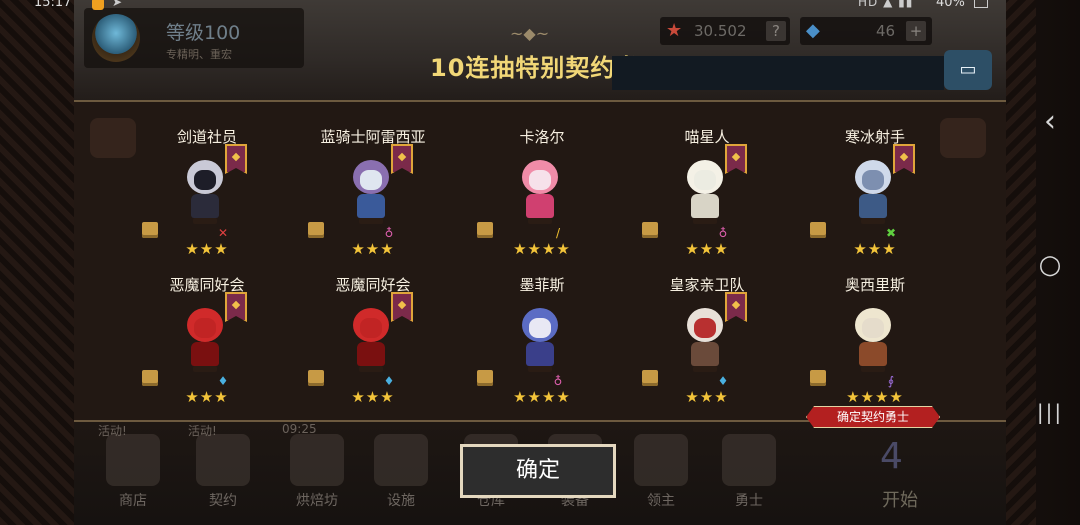 This screenshot has width=1080, height=525. I want to click on crossbow-icon: ✖, so click(891, 233).